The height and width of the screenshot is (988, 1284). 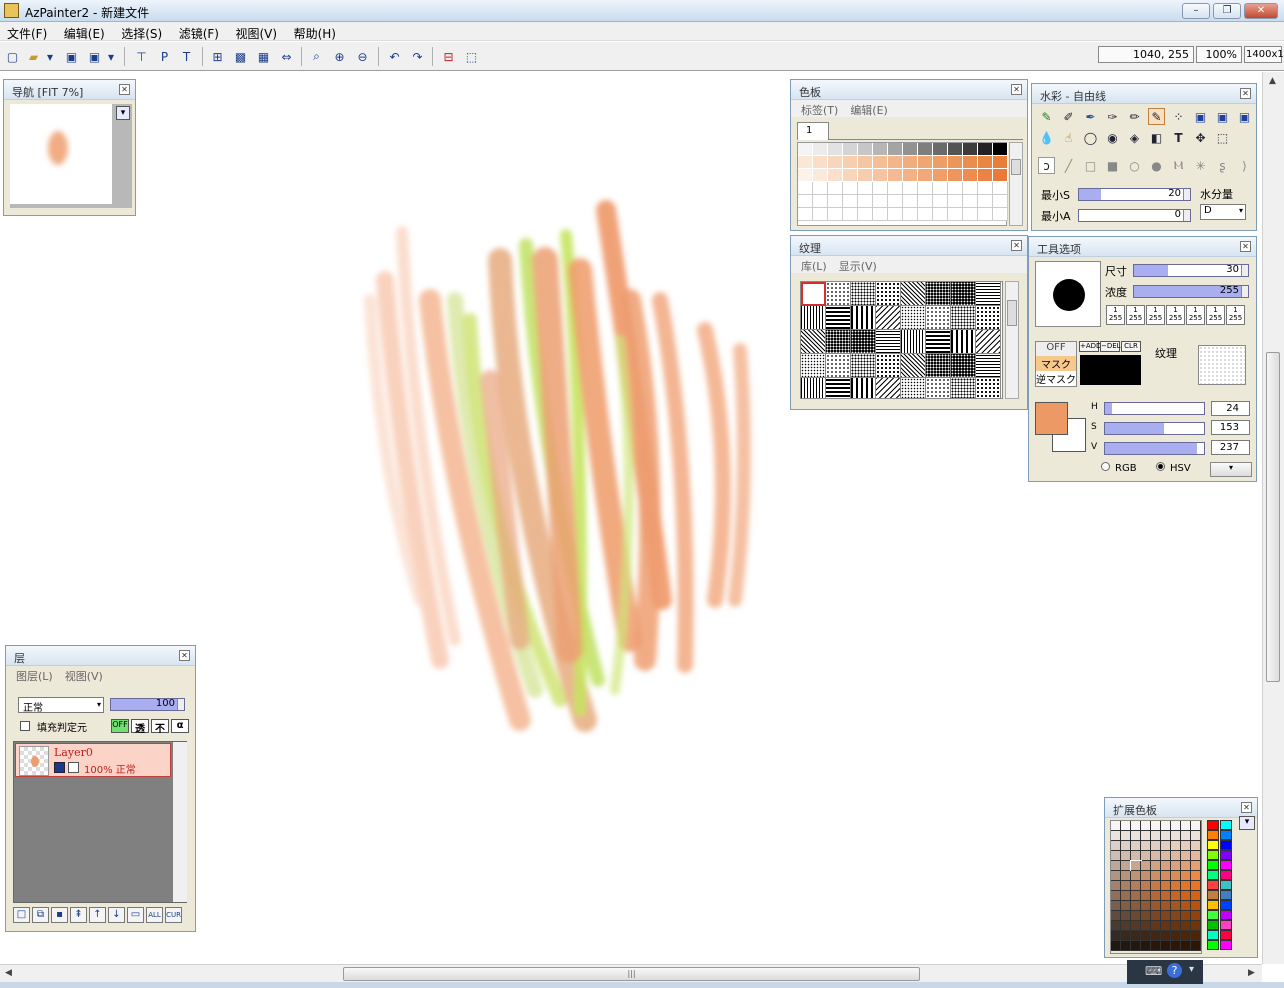 I want to click on layer-menu-view: 视图(V), so click(x=84, y=676).